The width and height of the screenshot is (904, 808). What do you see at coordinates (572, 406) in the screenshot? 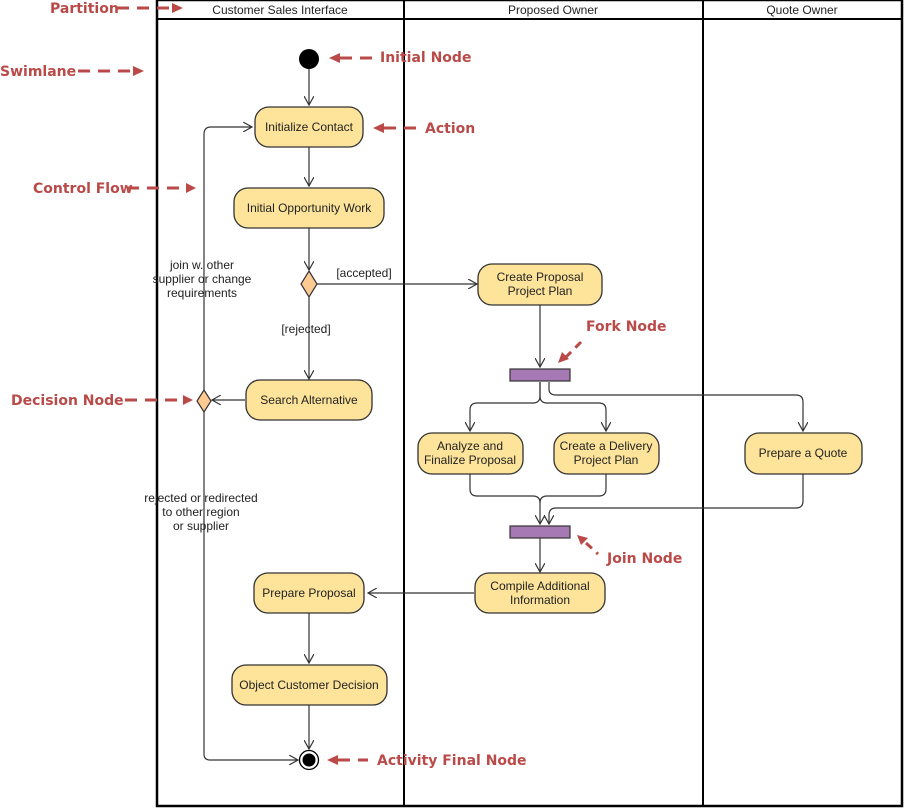
I see `flow-fork-to-delivery` at bounding box center [572, 406].